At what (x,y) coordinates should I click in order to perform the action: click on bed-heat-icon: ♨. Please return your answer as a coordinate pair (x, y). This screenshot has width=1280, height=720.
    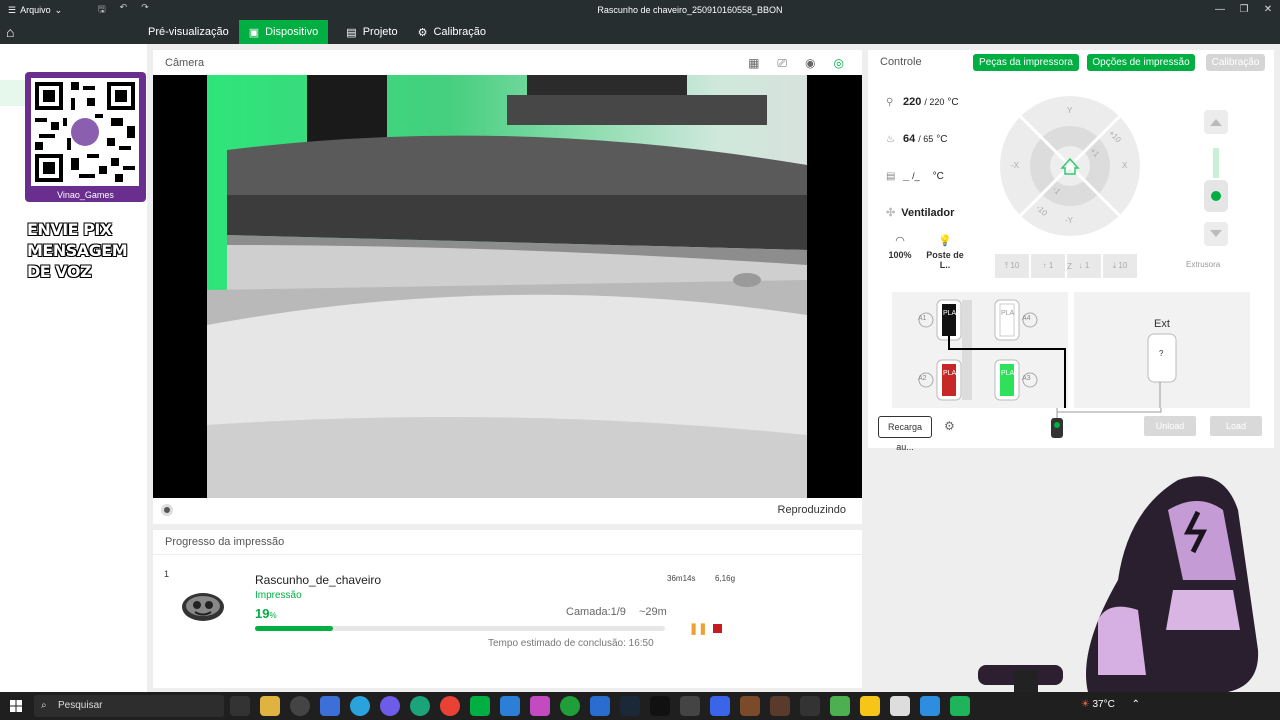
    Looking at the image, I should click on (890, 139).